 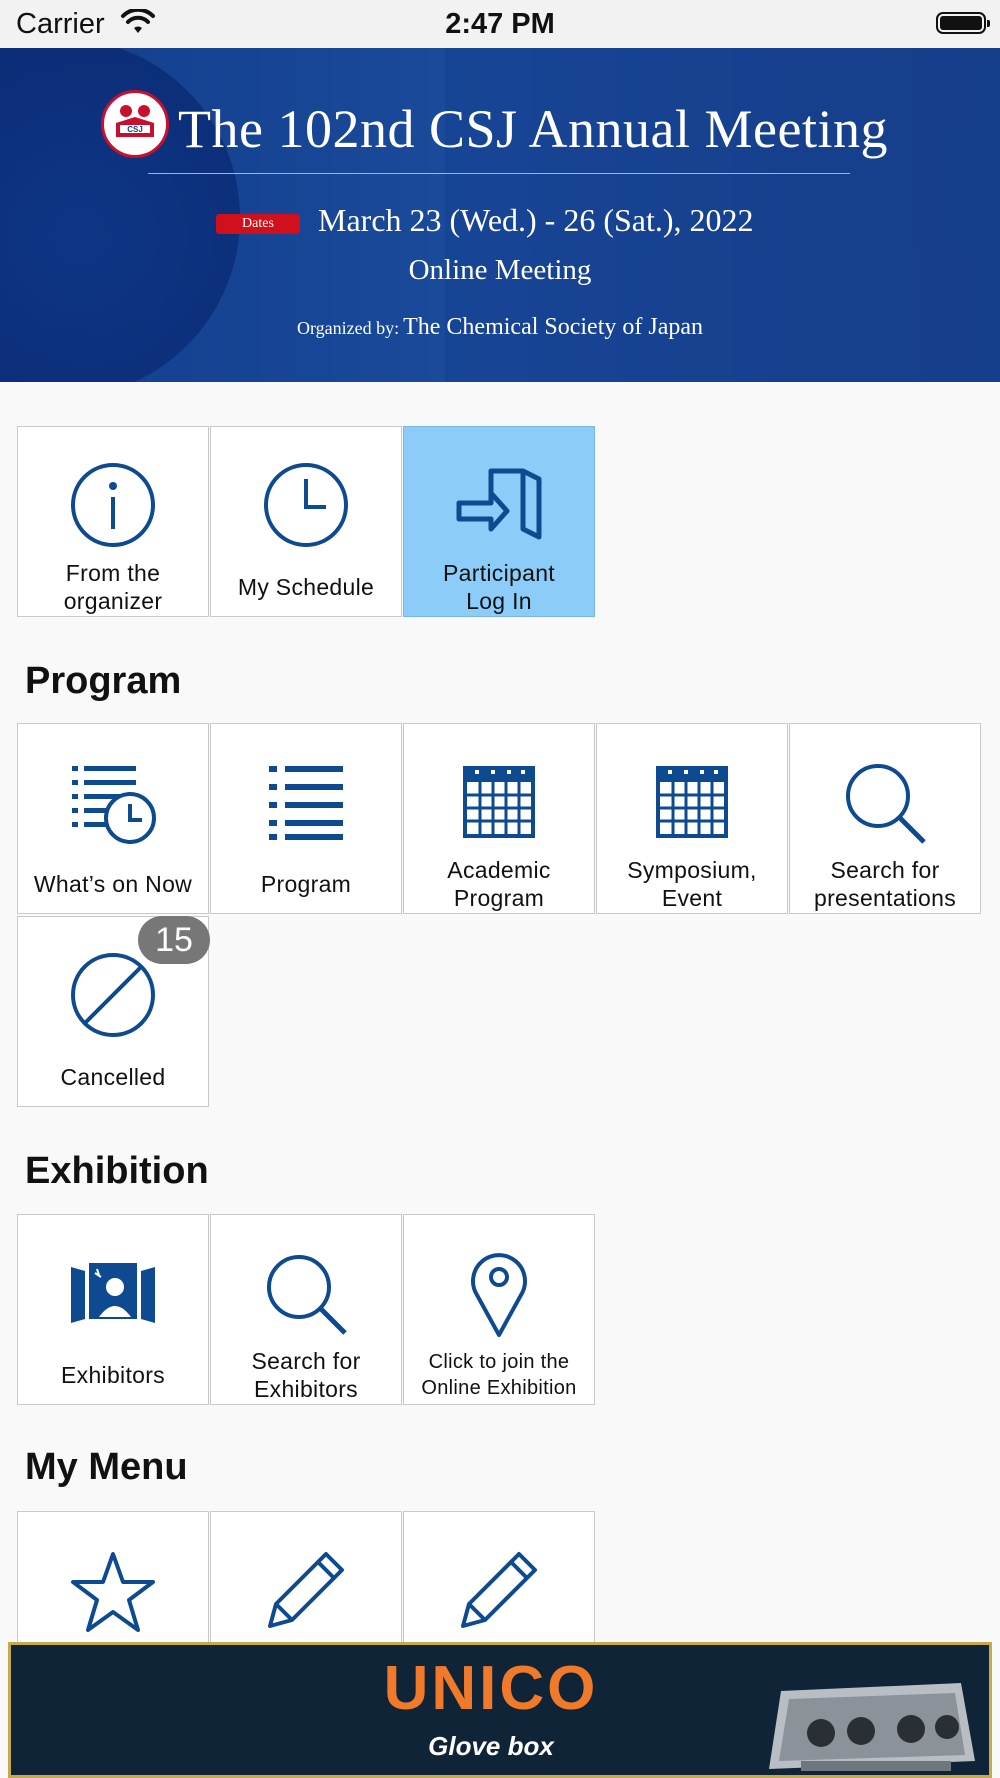 I want to click on dates-badge: Dates, so click(x=258, y=224).